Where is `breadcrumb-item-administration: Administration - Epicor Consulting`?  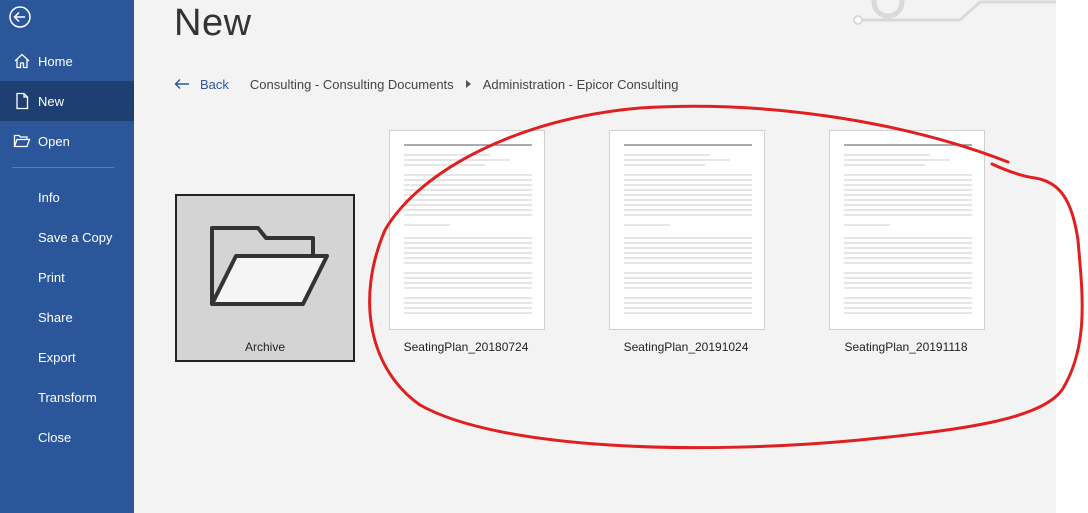
breadcrumb-item-administration: Administration - Epicor Consulting is located at coordinates (581, 84).